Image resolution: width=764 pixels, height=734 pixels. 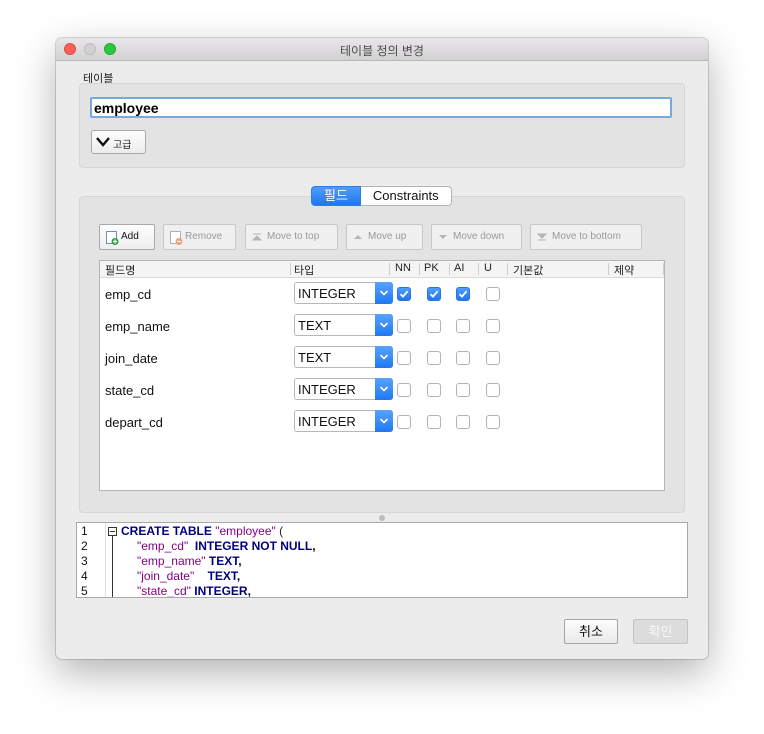 What do you see at coordinates (304, 270) in the screenshot?
I see `column-header-type: 타입` at bounding box center [304, 270].